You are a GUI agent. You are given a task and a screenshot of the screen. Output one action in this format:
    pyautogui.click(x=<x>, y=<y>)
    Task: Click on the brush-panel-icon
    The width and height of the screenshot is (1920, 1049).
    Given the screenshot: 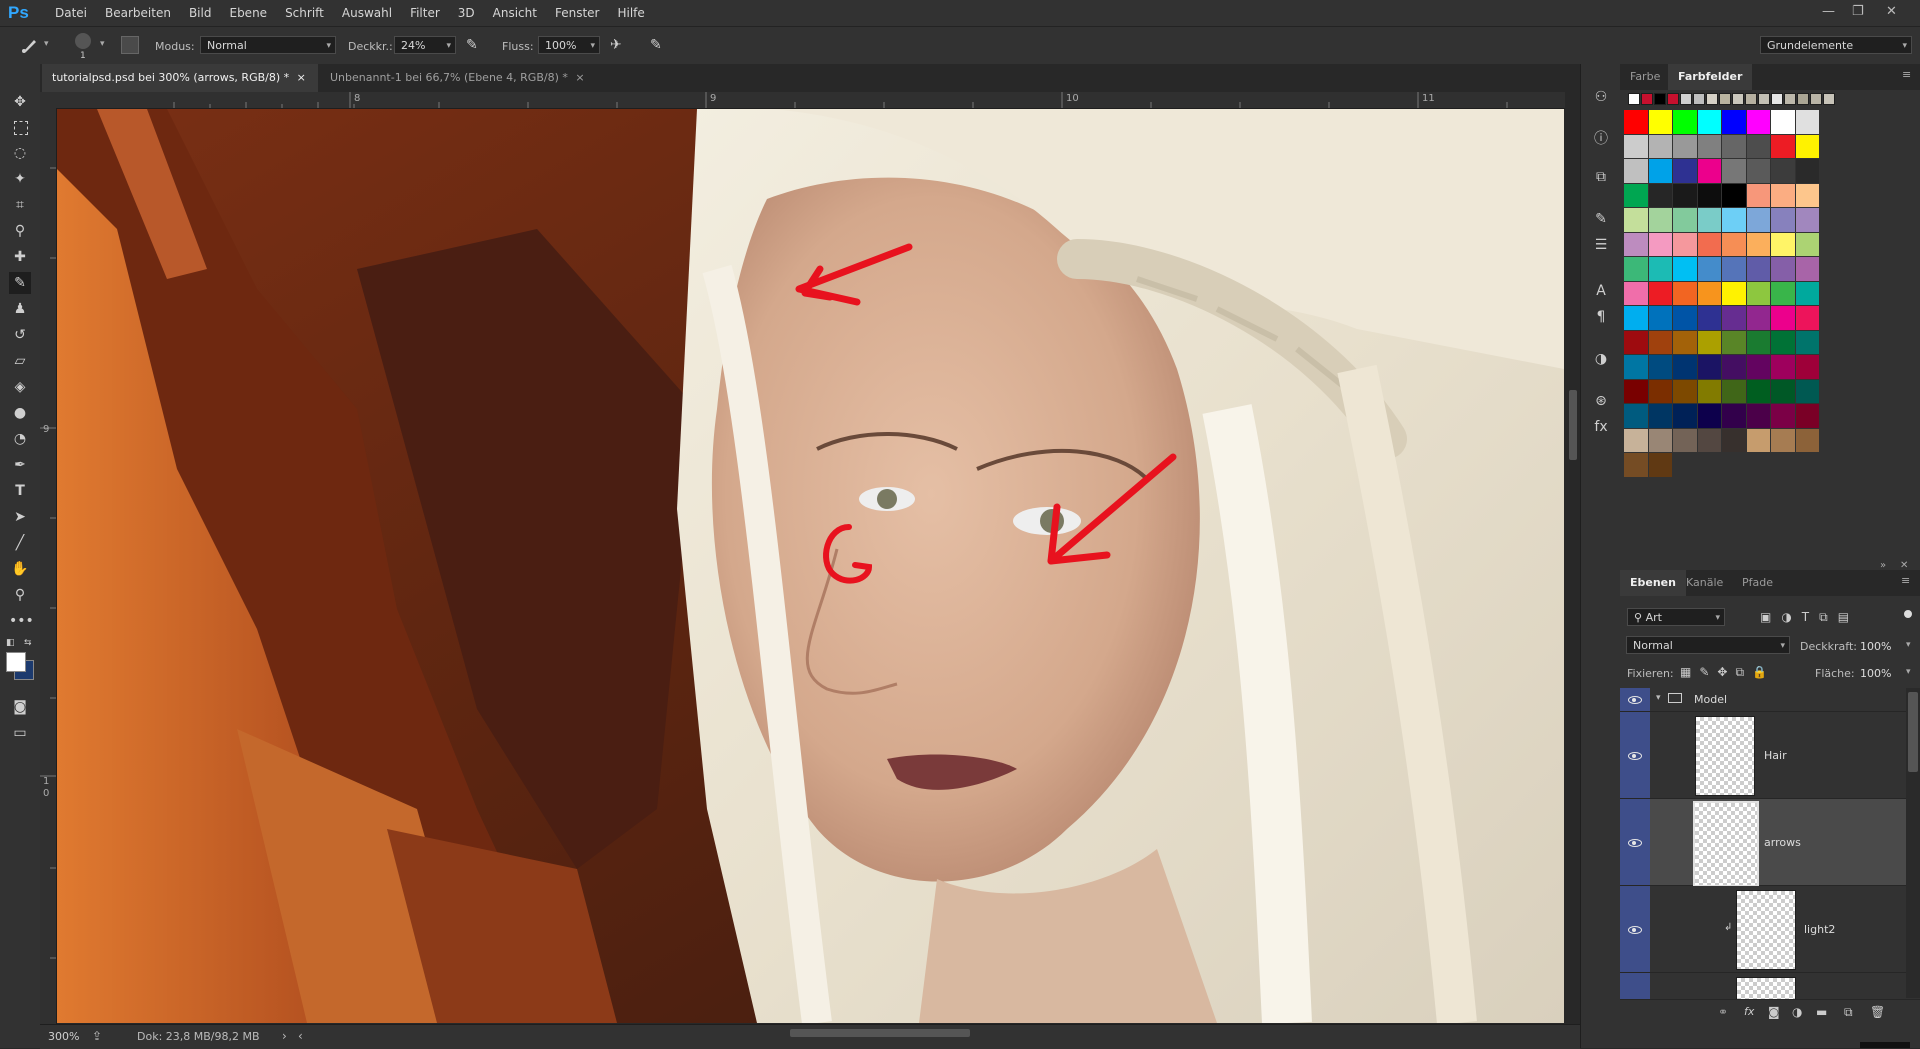 What is the action you would take?
    pyautogui.click(x=130, y=45)
    